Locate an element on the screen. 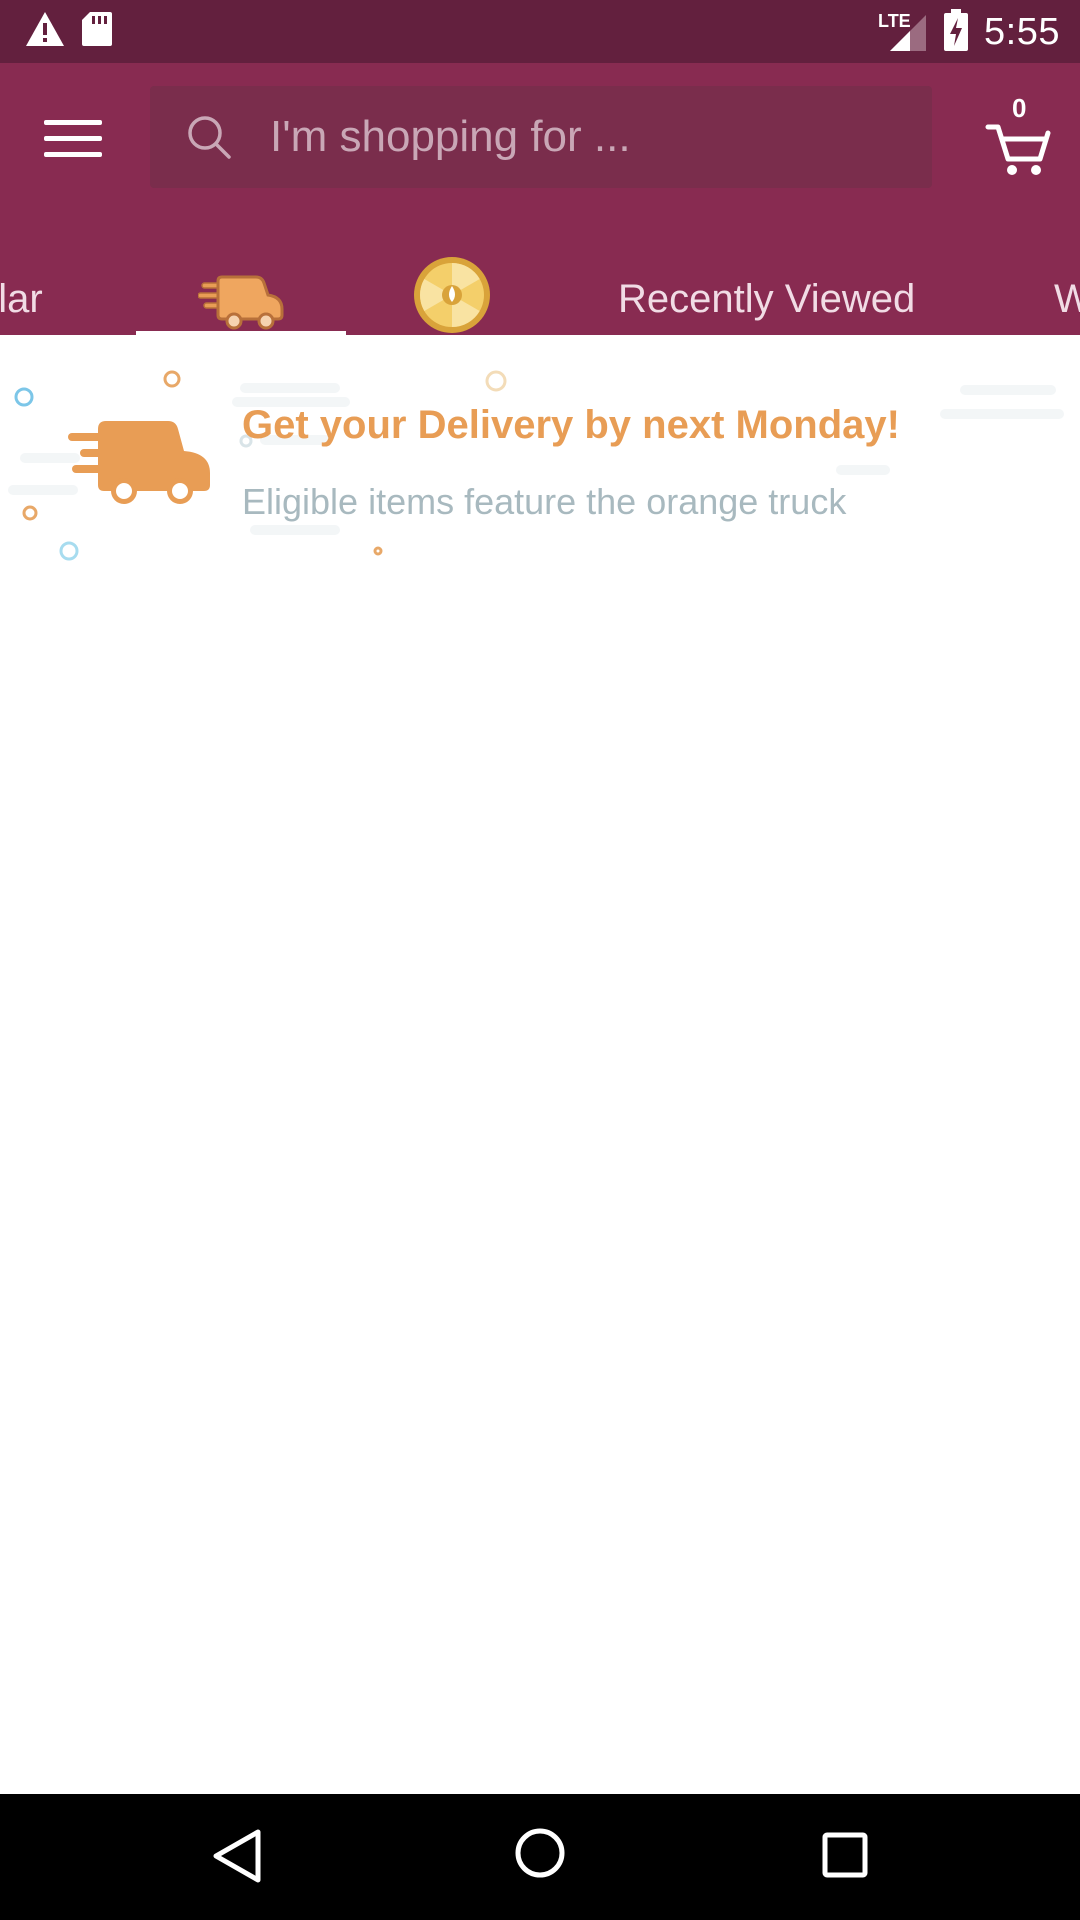 The image size is (1080, 1920). status-right-icons: LTE 5:55 is located at coordinates (969, 32).